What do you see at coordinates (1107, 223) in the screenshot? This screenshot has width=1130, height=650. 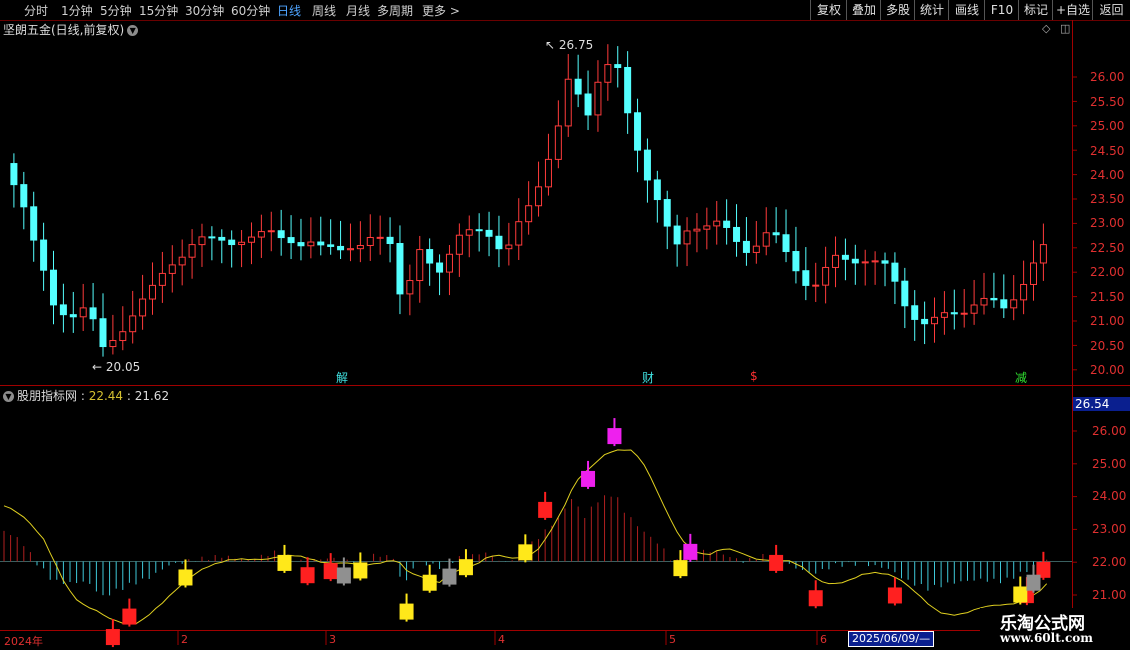 I see `y-tick: 23.00` at bounding box center [1107, 223].